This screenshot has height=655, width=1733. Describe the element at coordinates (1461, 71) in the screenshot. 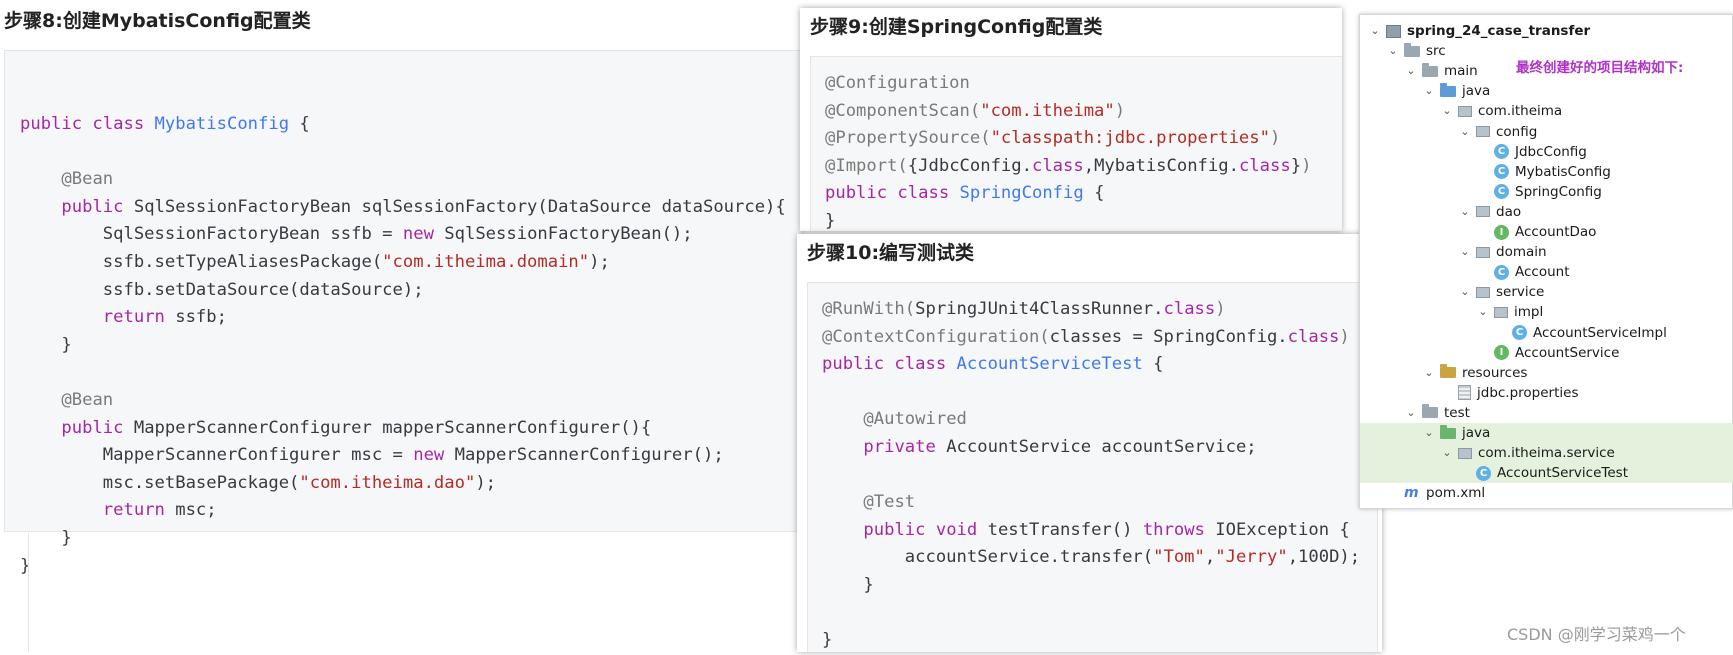

I see `tree-item-label: main` at that location.